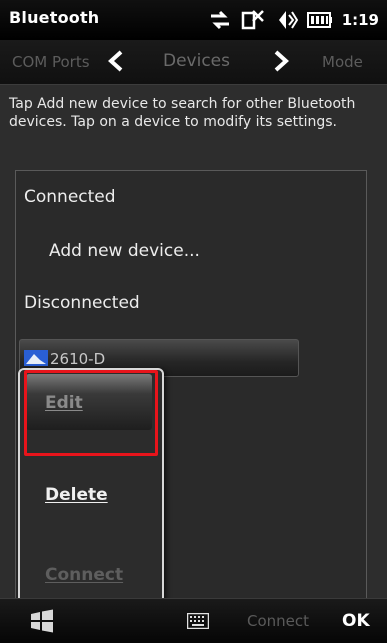 The width and height of the screenshot is (387, 643). Describe the element at coordinates (42, 621) in the screenshot. I see `windows-start-icon` at that location.